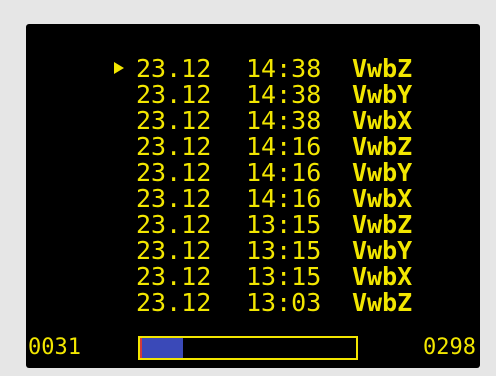 Image resolution: width=496 pixels, height=376 pixels. What do you see at coordinates (284, 302) in the screenshot?
I see `item-time: 13:03` at bounding box center [284, 302].